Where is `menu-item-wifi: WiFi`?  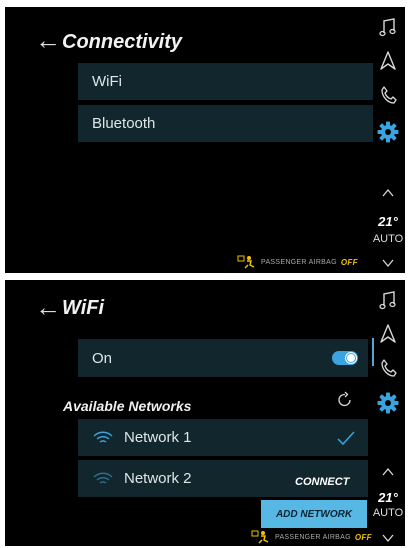 menu-item-wifi: WiFi is located at coordinates (225, 81).